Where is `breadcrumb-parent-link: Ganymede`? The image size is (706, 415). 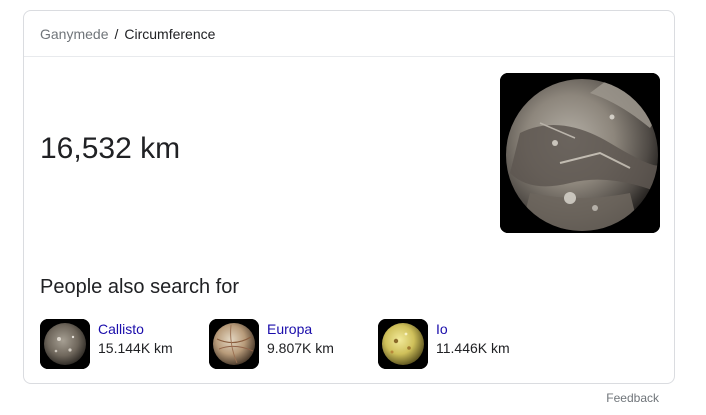
breadcrumb-parent-link: Ganymede is located at coordinates (74, 34).